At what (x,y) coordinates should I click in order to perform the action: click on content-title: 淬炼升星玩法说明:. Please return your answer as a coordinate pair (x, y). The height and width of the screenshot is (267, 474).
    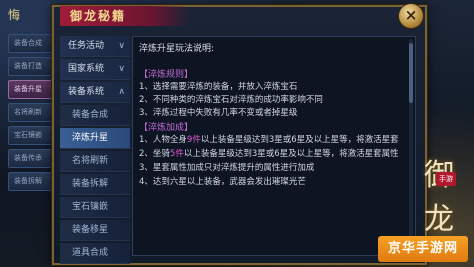
    Looking at the image, I should click on (177, 49).